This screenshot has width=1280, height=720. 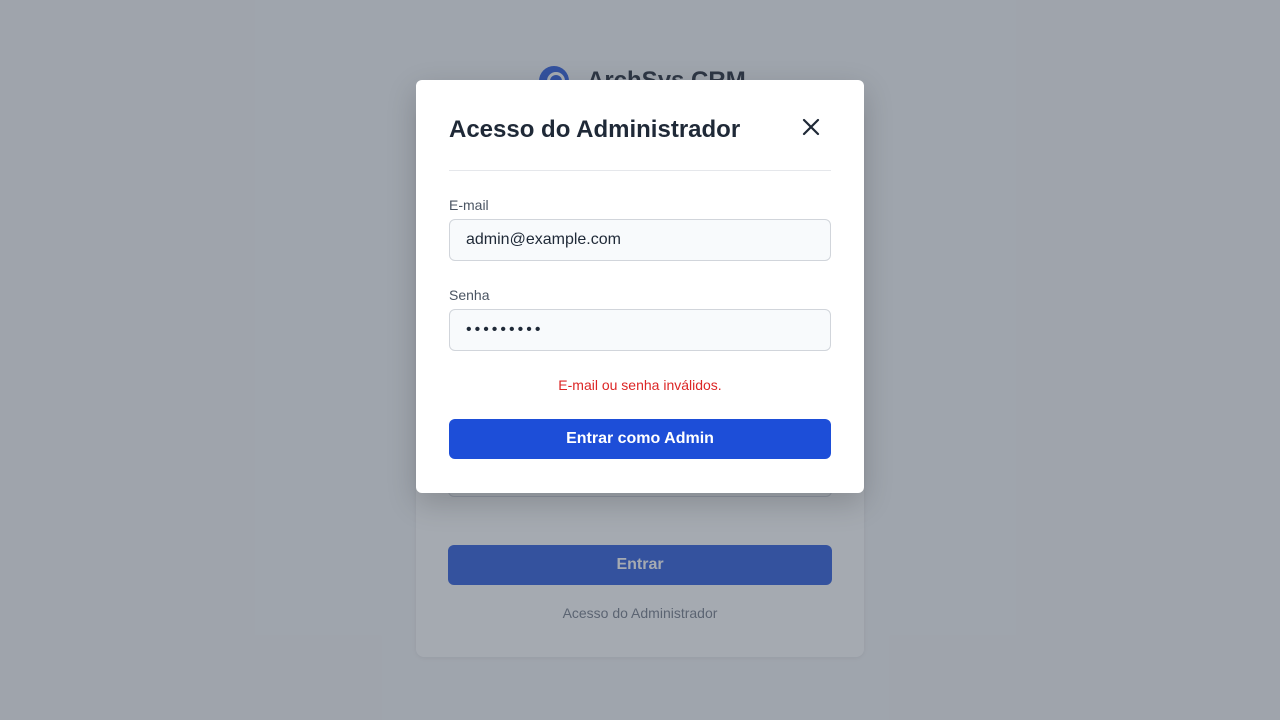 I want to click on admin-login-button: Entrar como Admin, so click(x=640, y=439).